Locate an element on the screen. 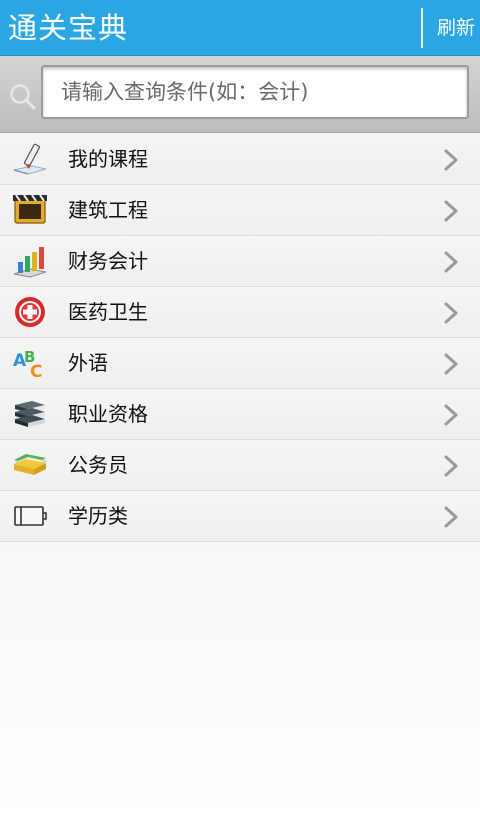 This screenshot has width=480, height=825. search-input is located at coordinates (255, 92).